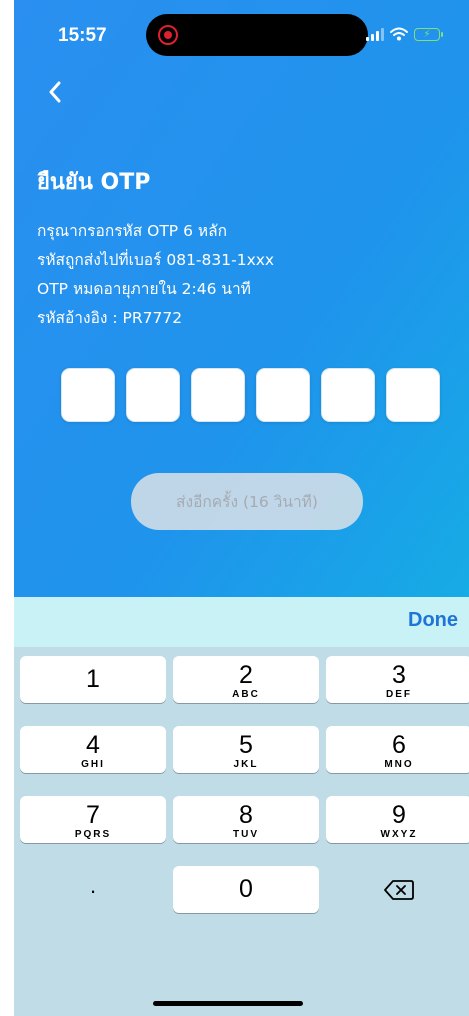 This screenshot has width=469, height=1016. What do you see at coordinates (375, 34) in the screenshot?
I see `signal-icon` at bounding box center [375, 34].